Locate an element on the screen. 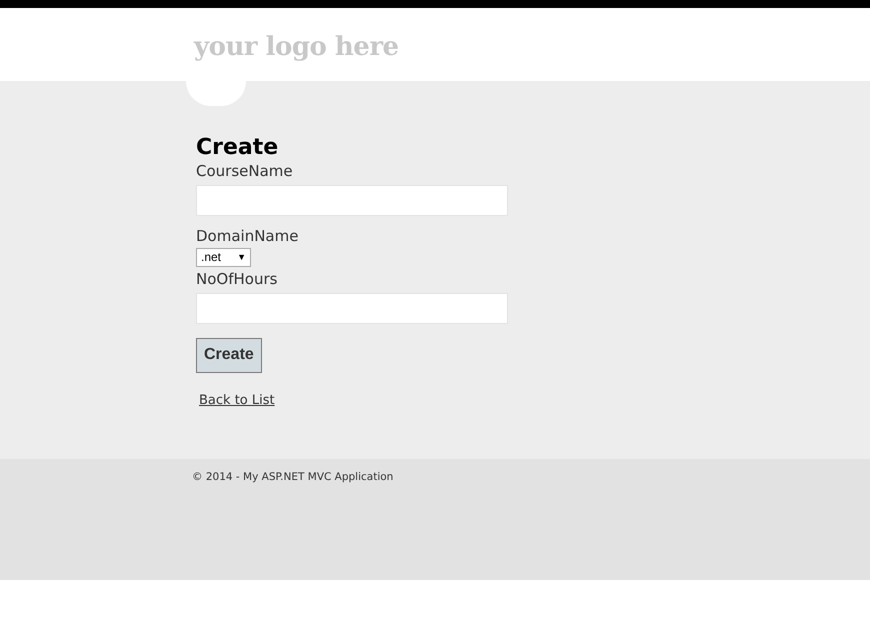 This screenshot has width=870, height=631. dropdown: .net ▼ is located at coordinates (223, 257).